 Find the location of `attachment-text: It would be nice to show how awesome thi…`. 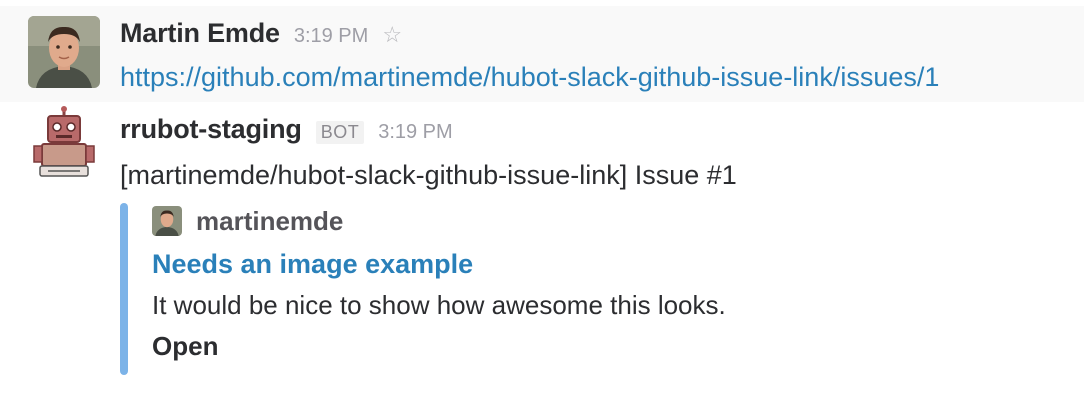

attachment-text: It would be nice to show how awesome thi… is located at coordinates (439, 305).